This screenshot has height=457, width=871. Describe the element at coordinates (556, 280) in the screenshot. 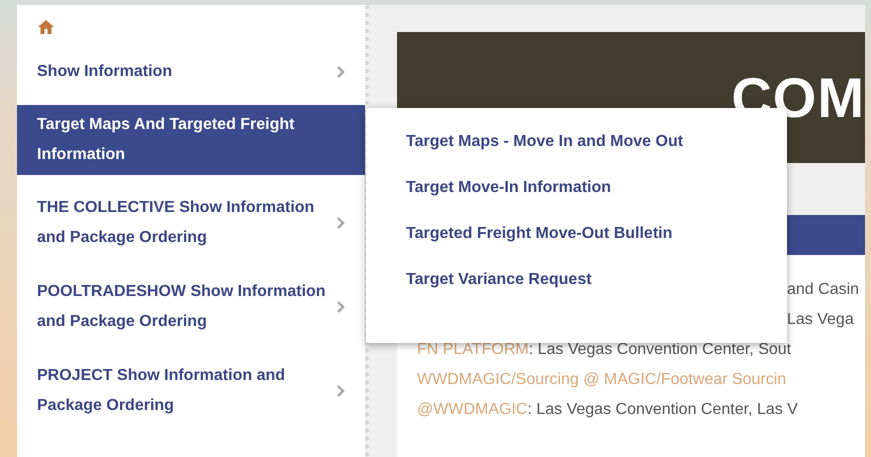

I see `submenu-item: Target Variance Request` at that location.